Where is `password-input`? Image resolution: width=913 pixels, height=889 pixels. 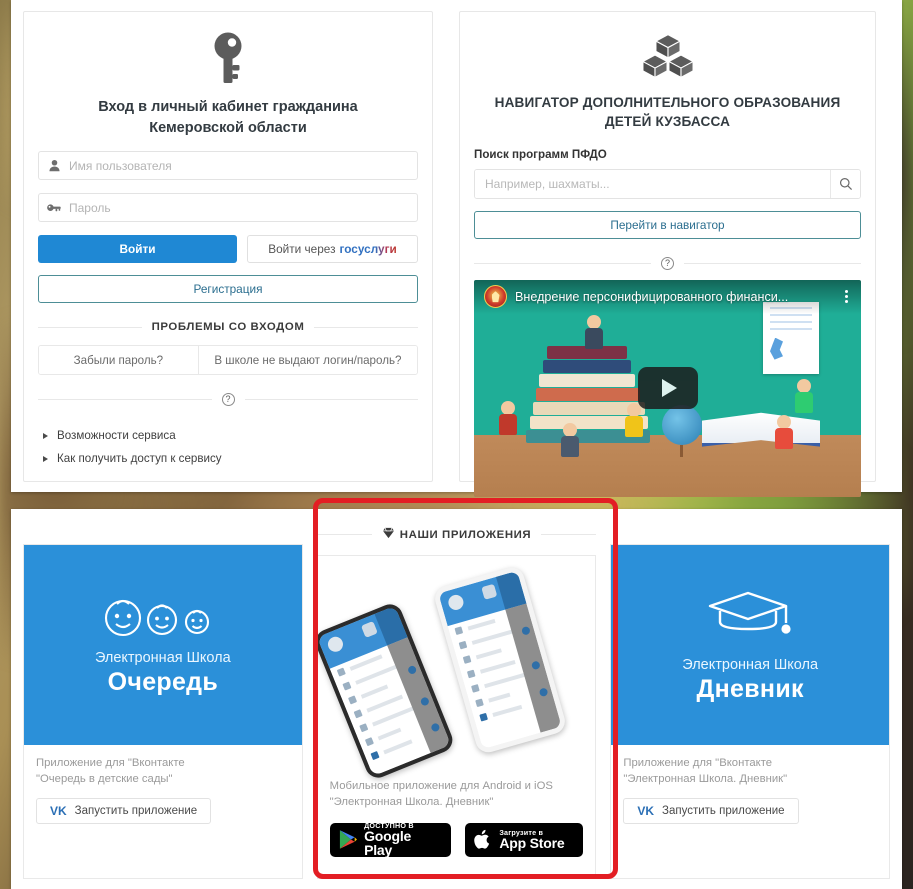
password-input is located at coordinates (243, 208).